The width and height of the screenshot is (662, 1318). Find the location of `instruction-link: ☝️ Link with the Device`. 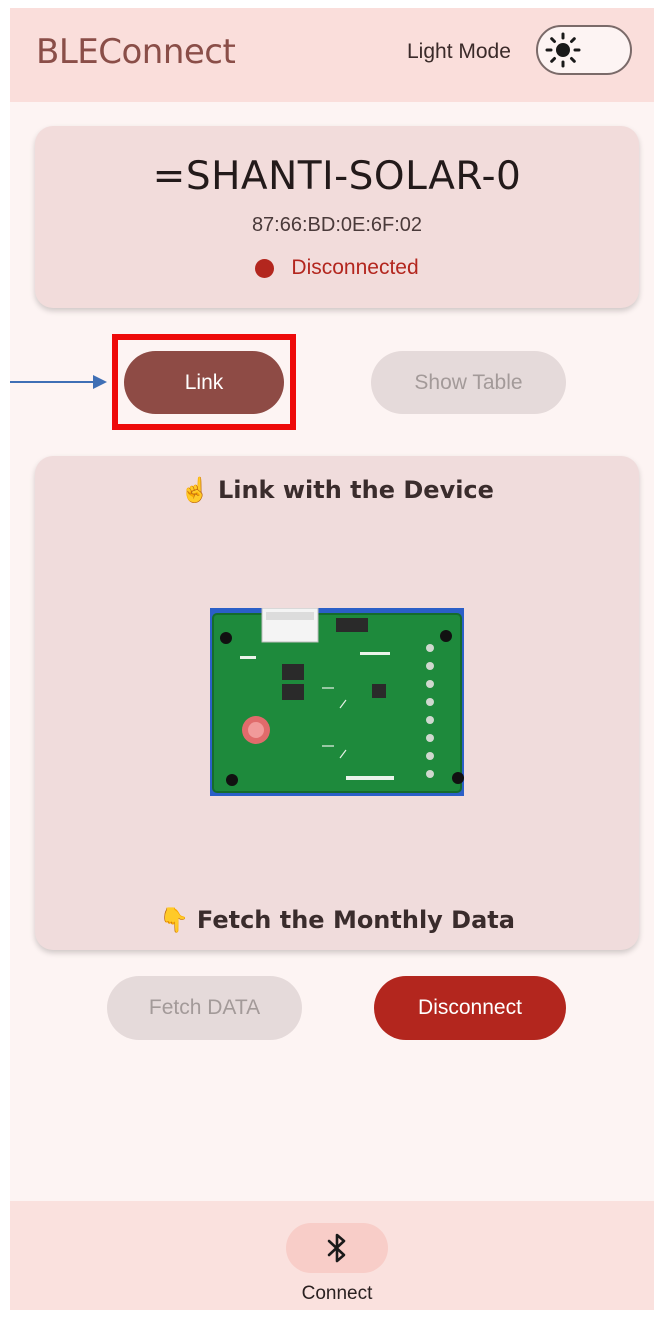

instruction-link: ☝️ Link with the Device is located at coordinates (337, 490).